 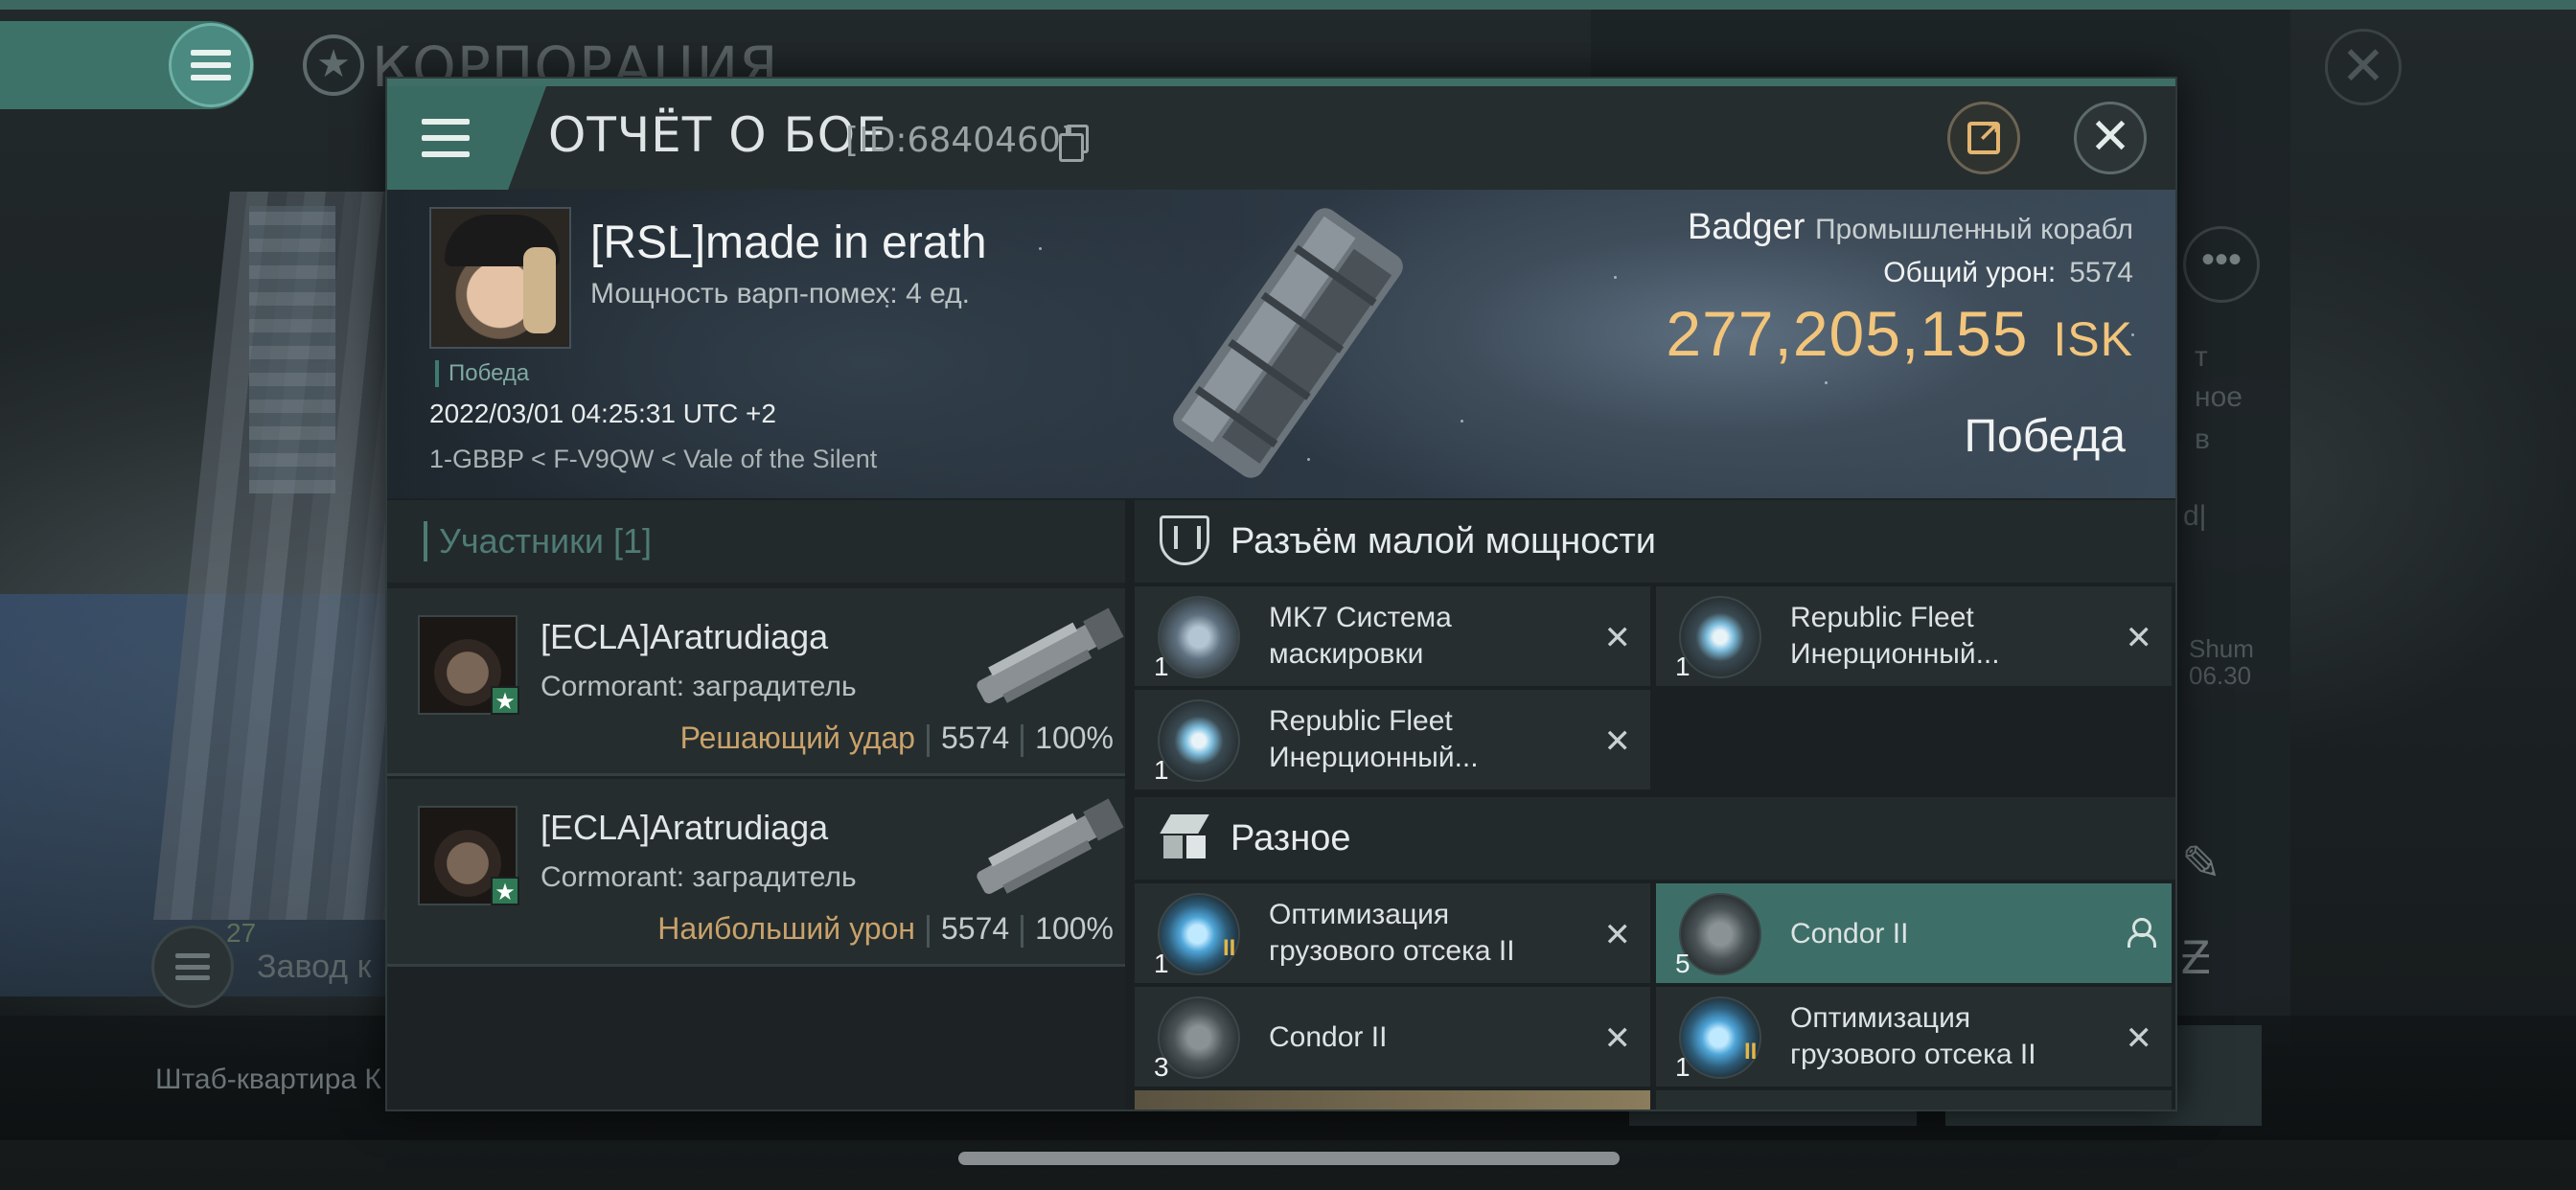 I want to click on section-title: Разъём малой мощности, so click(x=1443, y=541).